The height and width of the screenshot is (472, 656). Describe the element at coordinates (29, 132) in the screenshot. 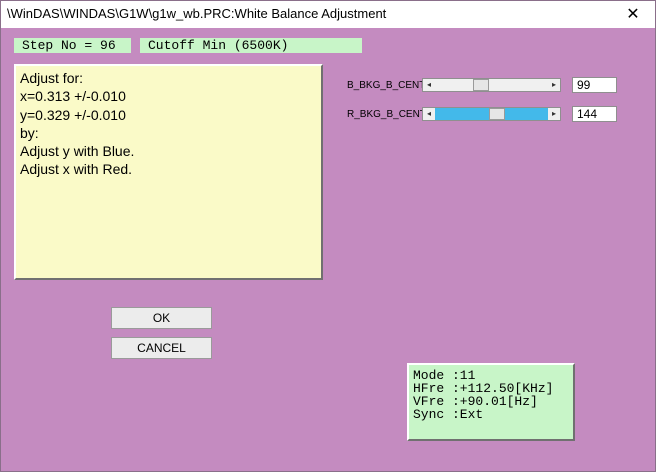

I see `instruction-line: by:` at that location.